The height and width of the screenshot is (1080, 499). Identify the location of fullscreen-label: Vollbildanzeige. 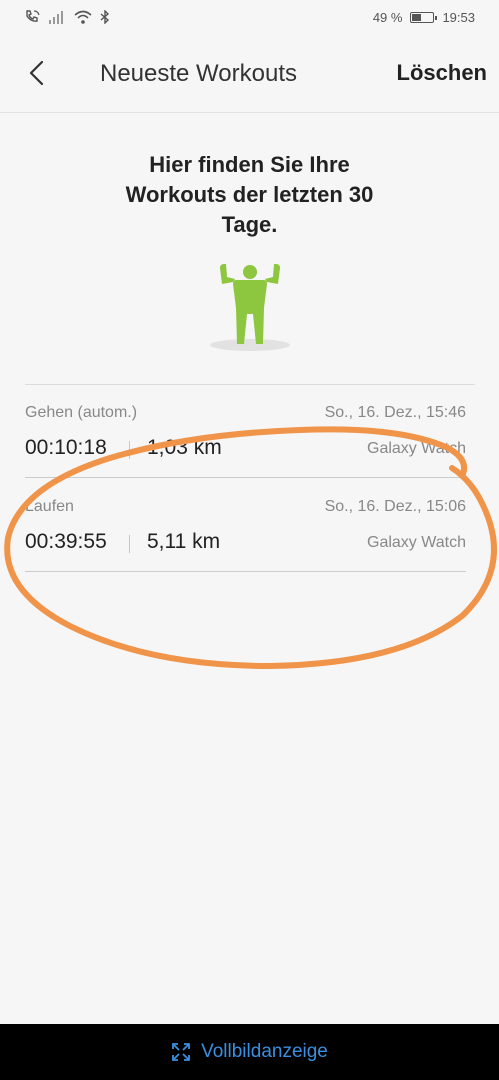
(264, 1051).